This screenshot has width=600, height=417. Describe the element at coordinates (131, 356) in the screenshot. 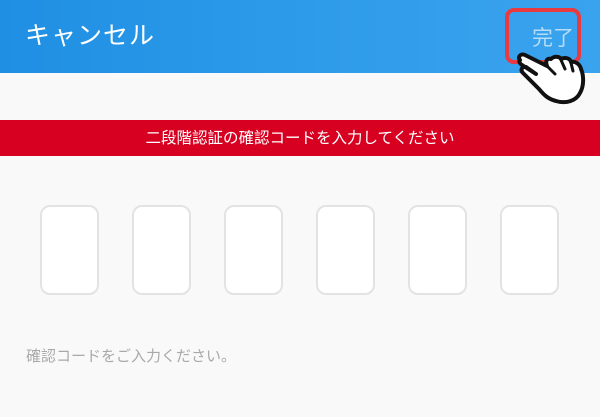

I see `hint-text: 確認コードをご入力ください。` at that location.